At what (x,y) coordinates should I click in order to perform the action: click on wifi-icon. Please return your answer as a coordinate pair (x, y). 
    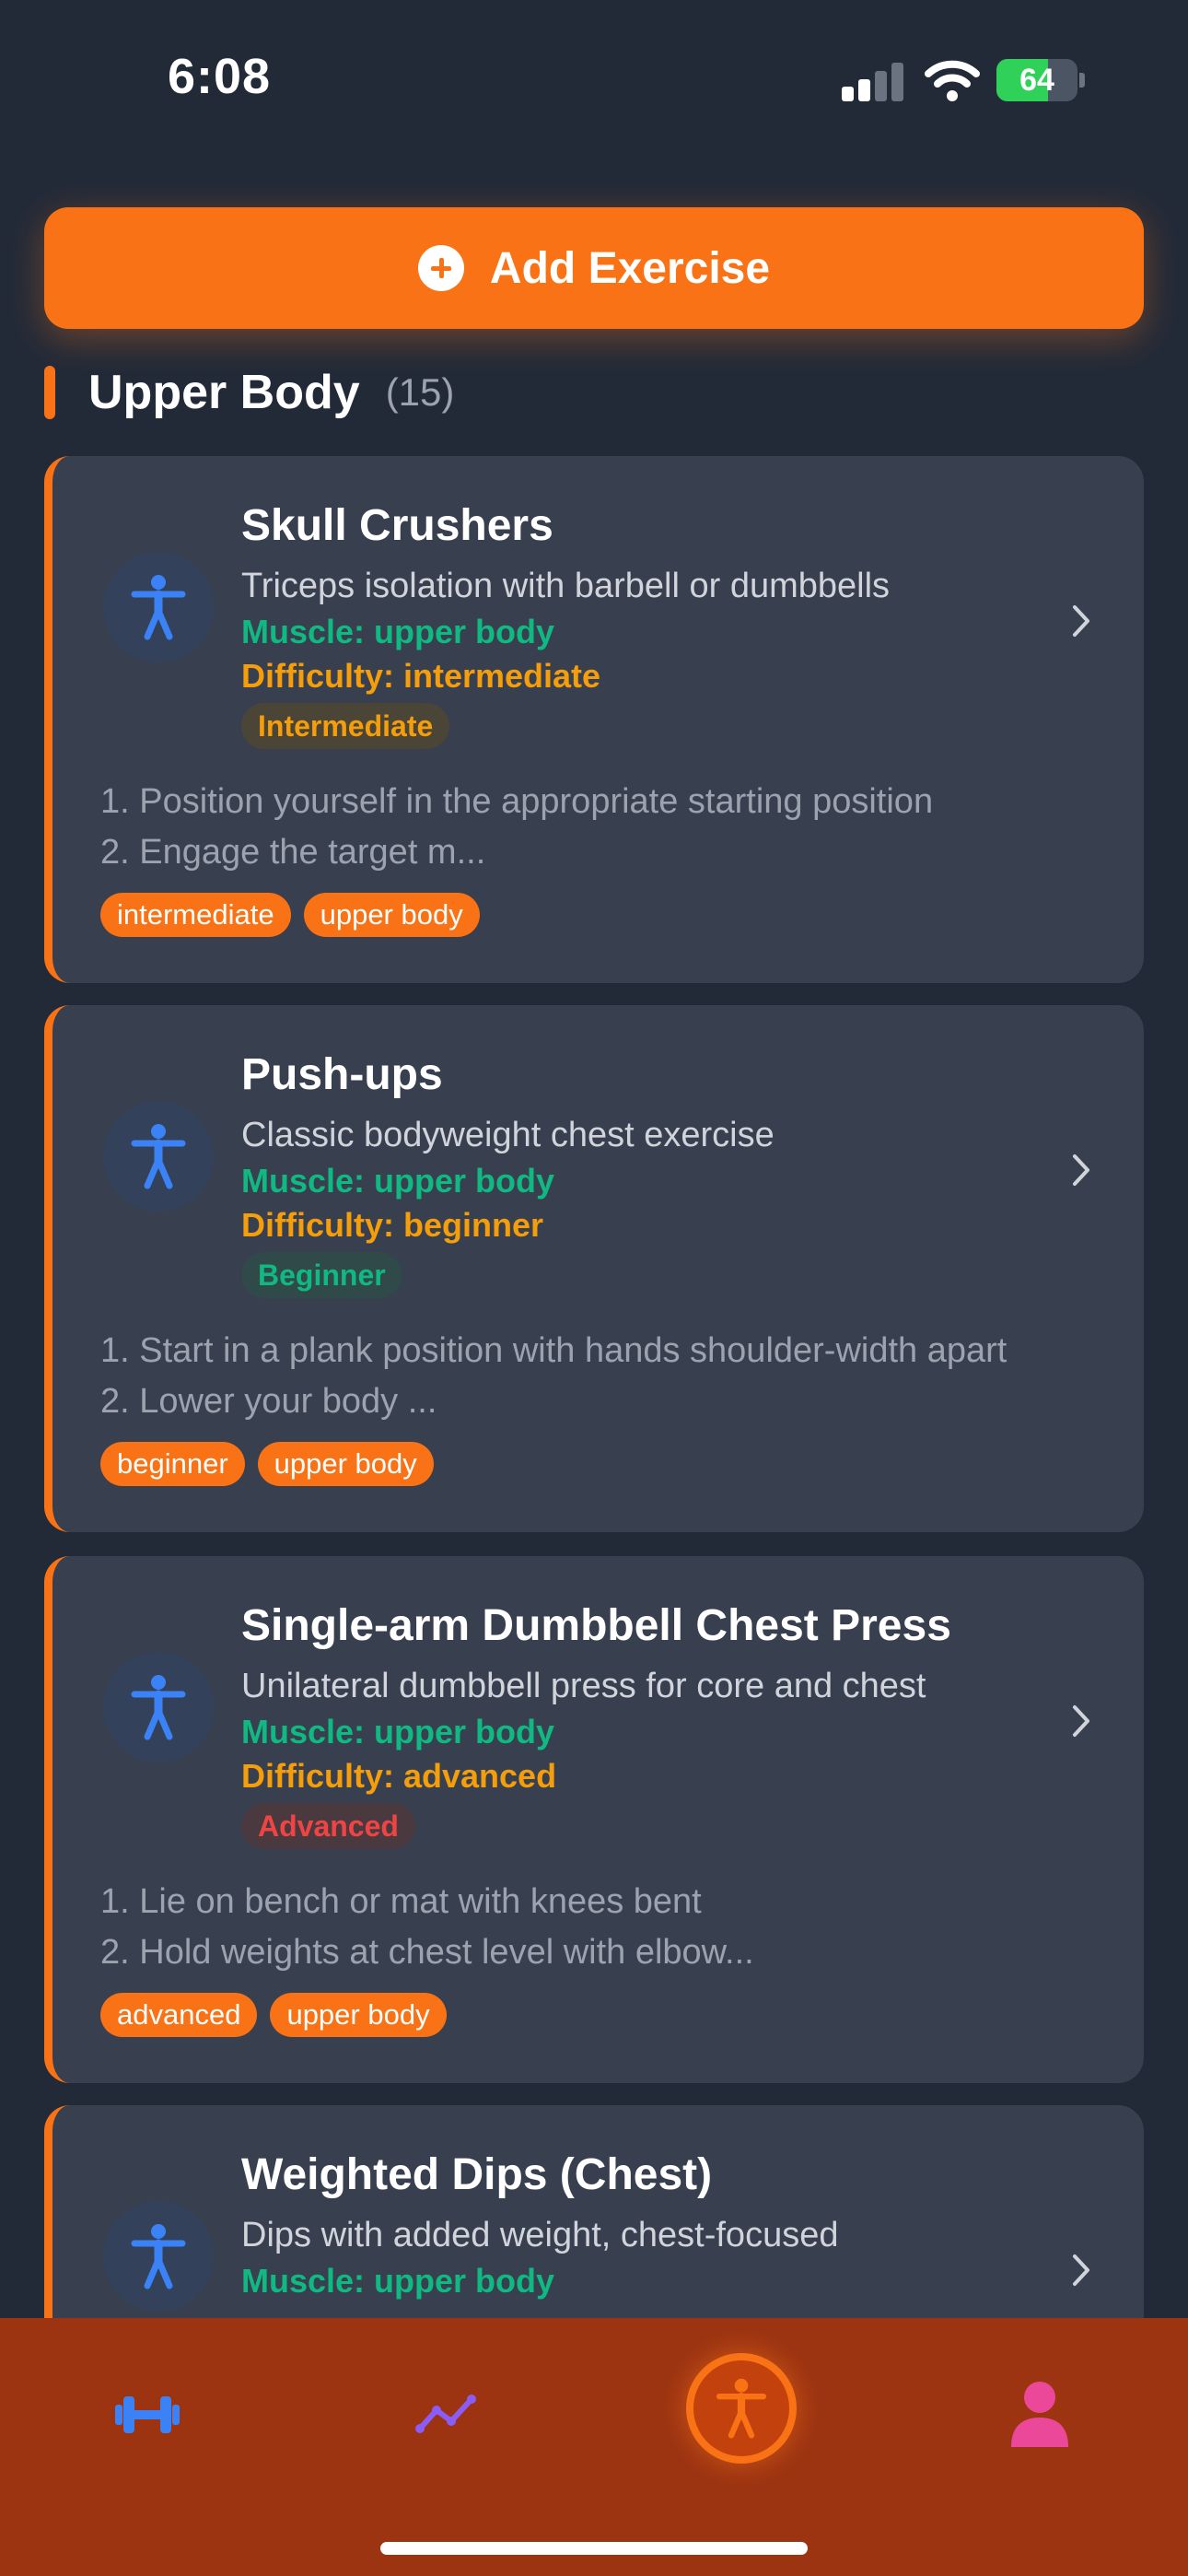
    Looking at the image, I should click on (952, 80).